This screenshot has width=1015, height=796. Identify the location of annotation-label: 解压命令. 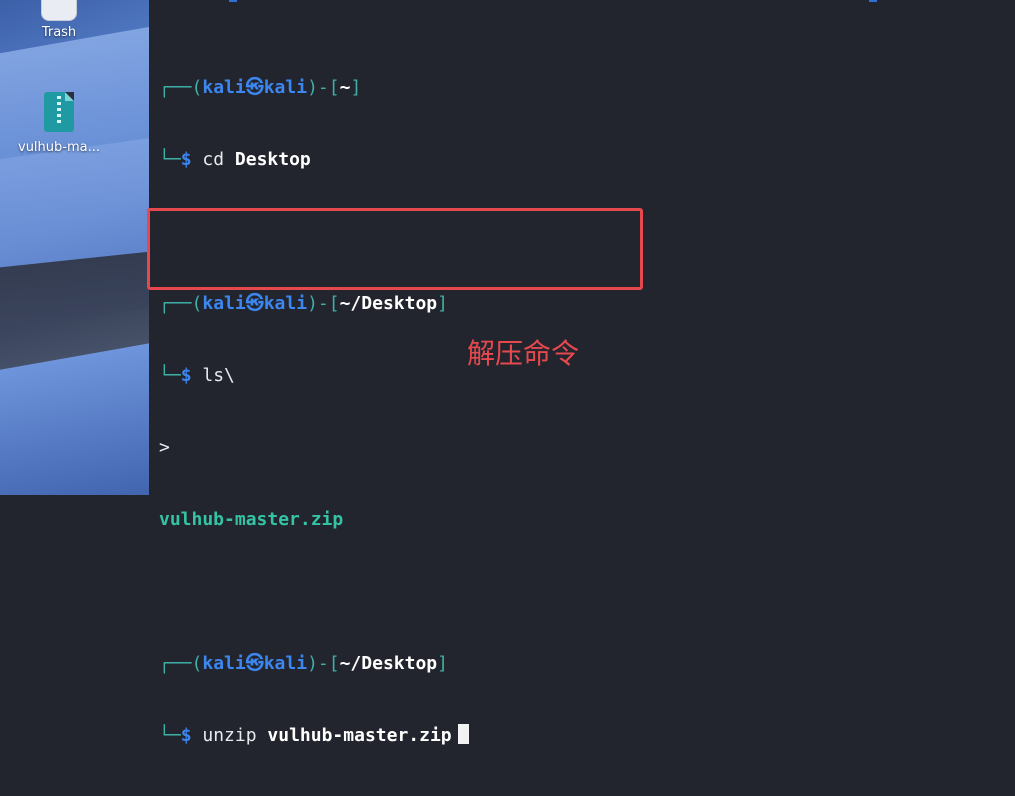
(523, 353).